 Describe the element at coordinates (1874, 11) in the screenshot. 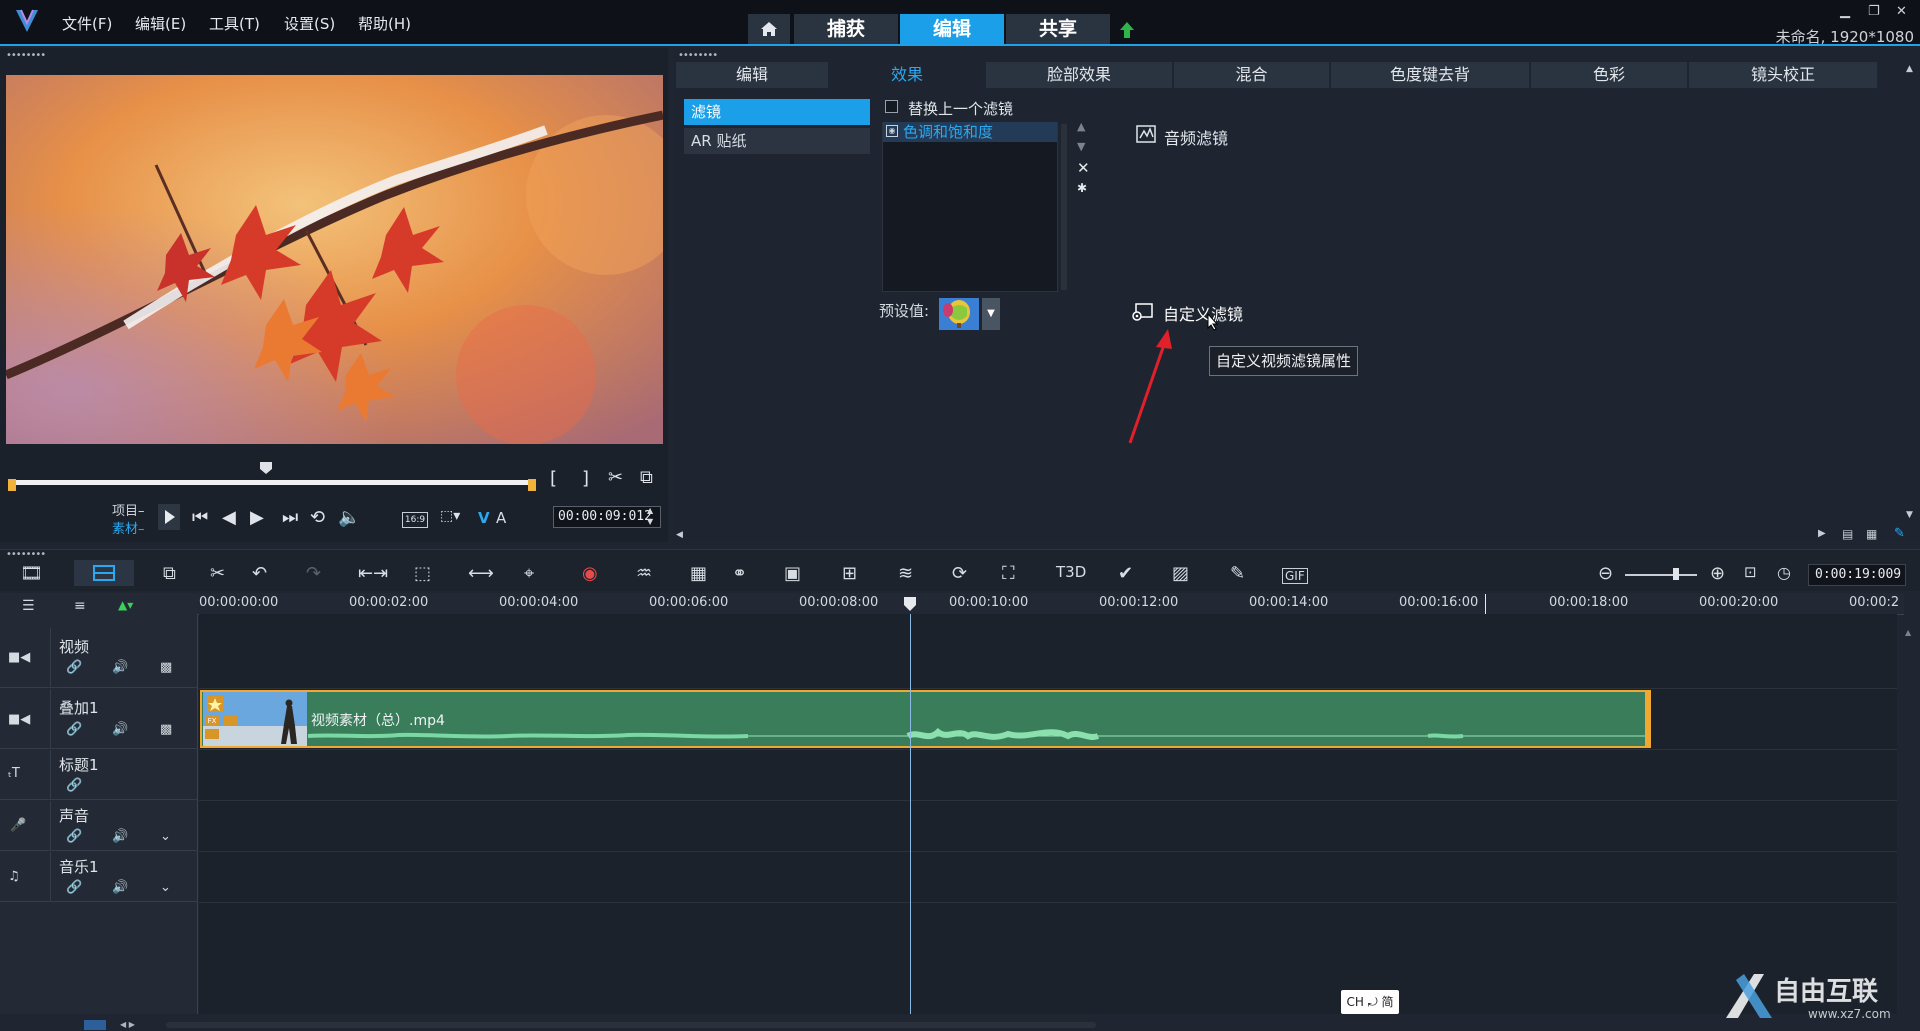

I see `restore-button: ❐` at that location.